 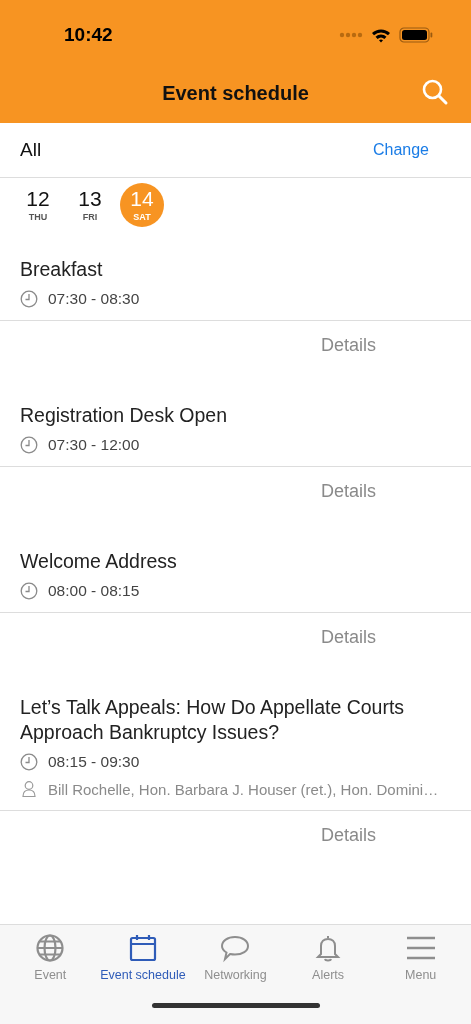 What do you see at coordinates (94, 299) in the screenshot?
I see `session-time: 07:30 - 08:30` at bounding box center [94, 299].